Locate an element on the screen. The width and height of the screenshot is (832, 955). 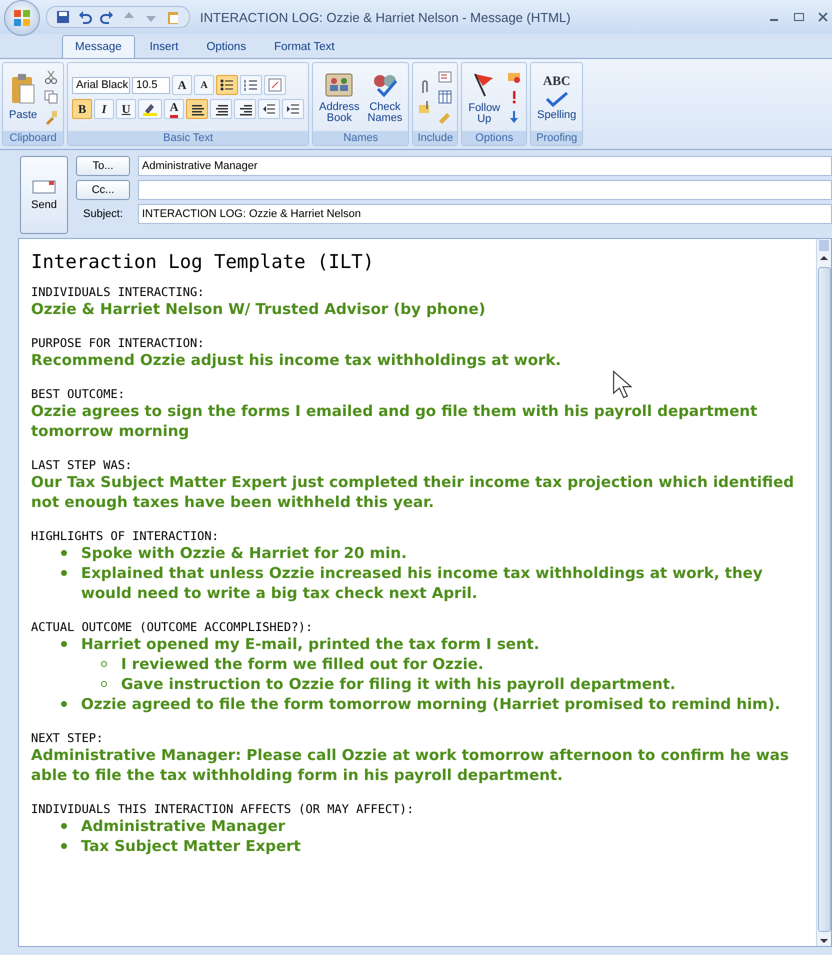
numbered-list-icon is located at coordinates (251, 85).